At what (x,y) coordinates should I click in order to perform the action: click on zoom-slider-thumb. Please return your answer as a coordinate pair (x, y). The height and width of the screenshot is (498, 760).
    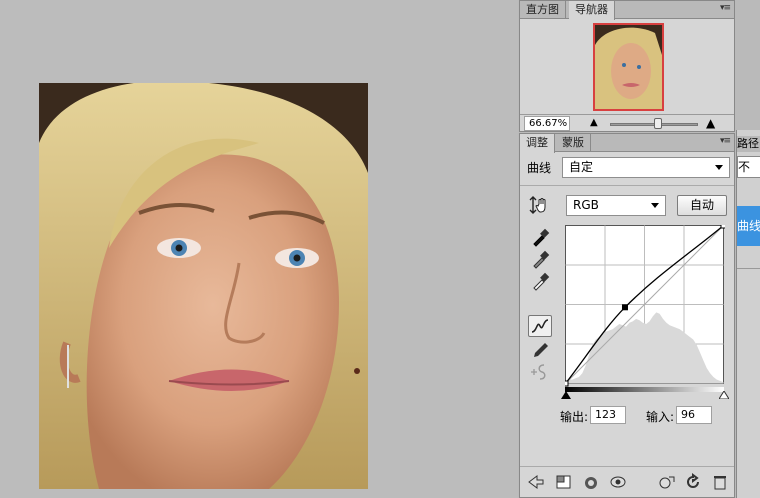
    Looking at the image, I should click on (658, 123).